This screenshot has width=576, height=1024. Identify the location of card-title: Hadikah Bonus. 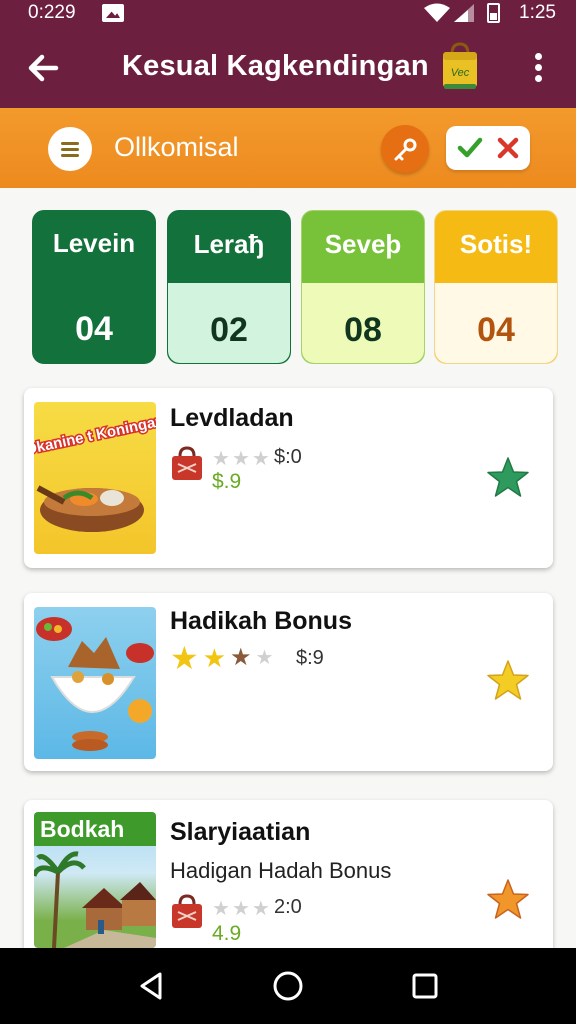
(261, 621).